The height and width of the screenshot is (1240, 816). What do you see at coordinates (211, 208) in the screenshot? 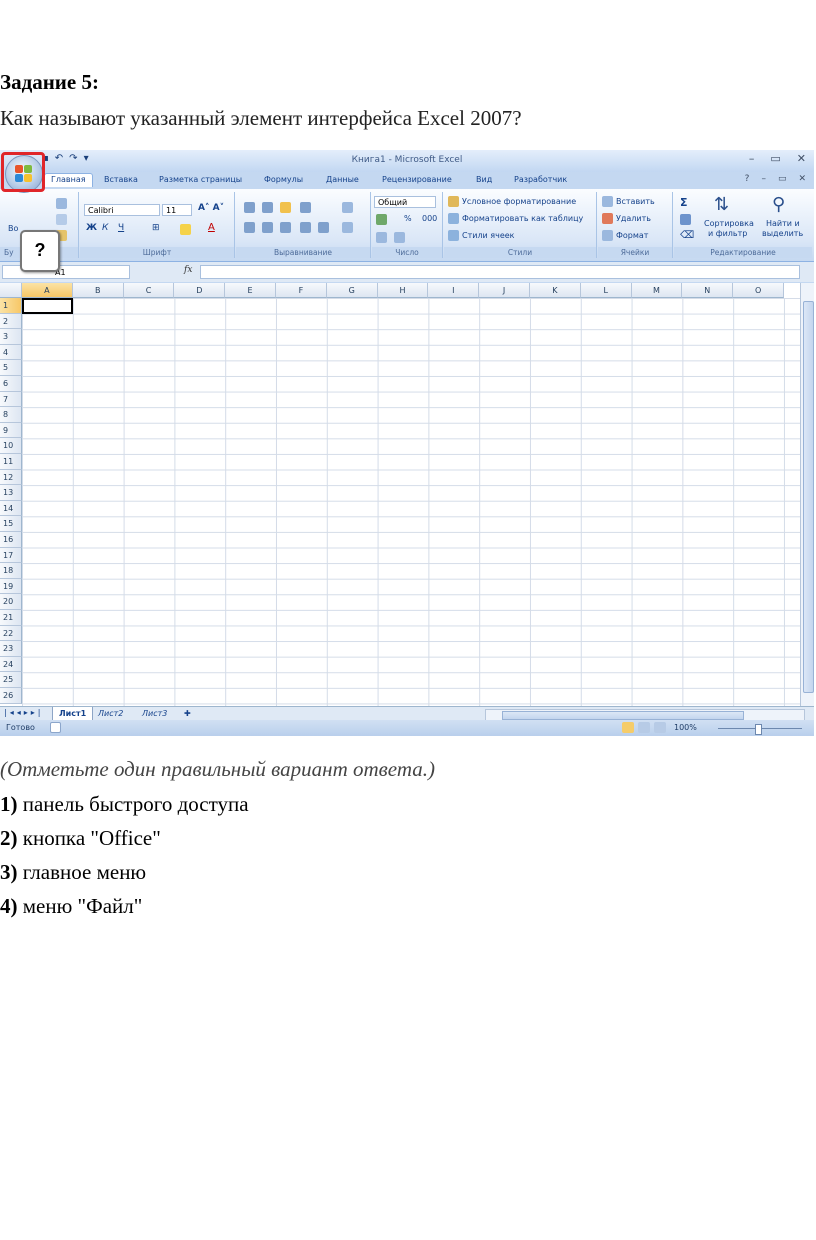
I see `grow-font-icon: A˄ A˅` at bounding box center [211, 208].